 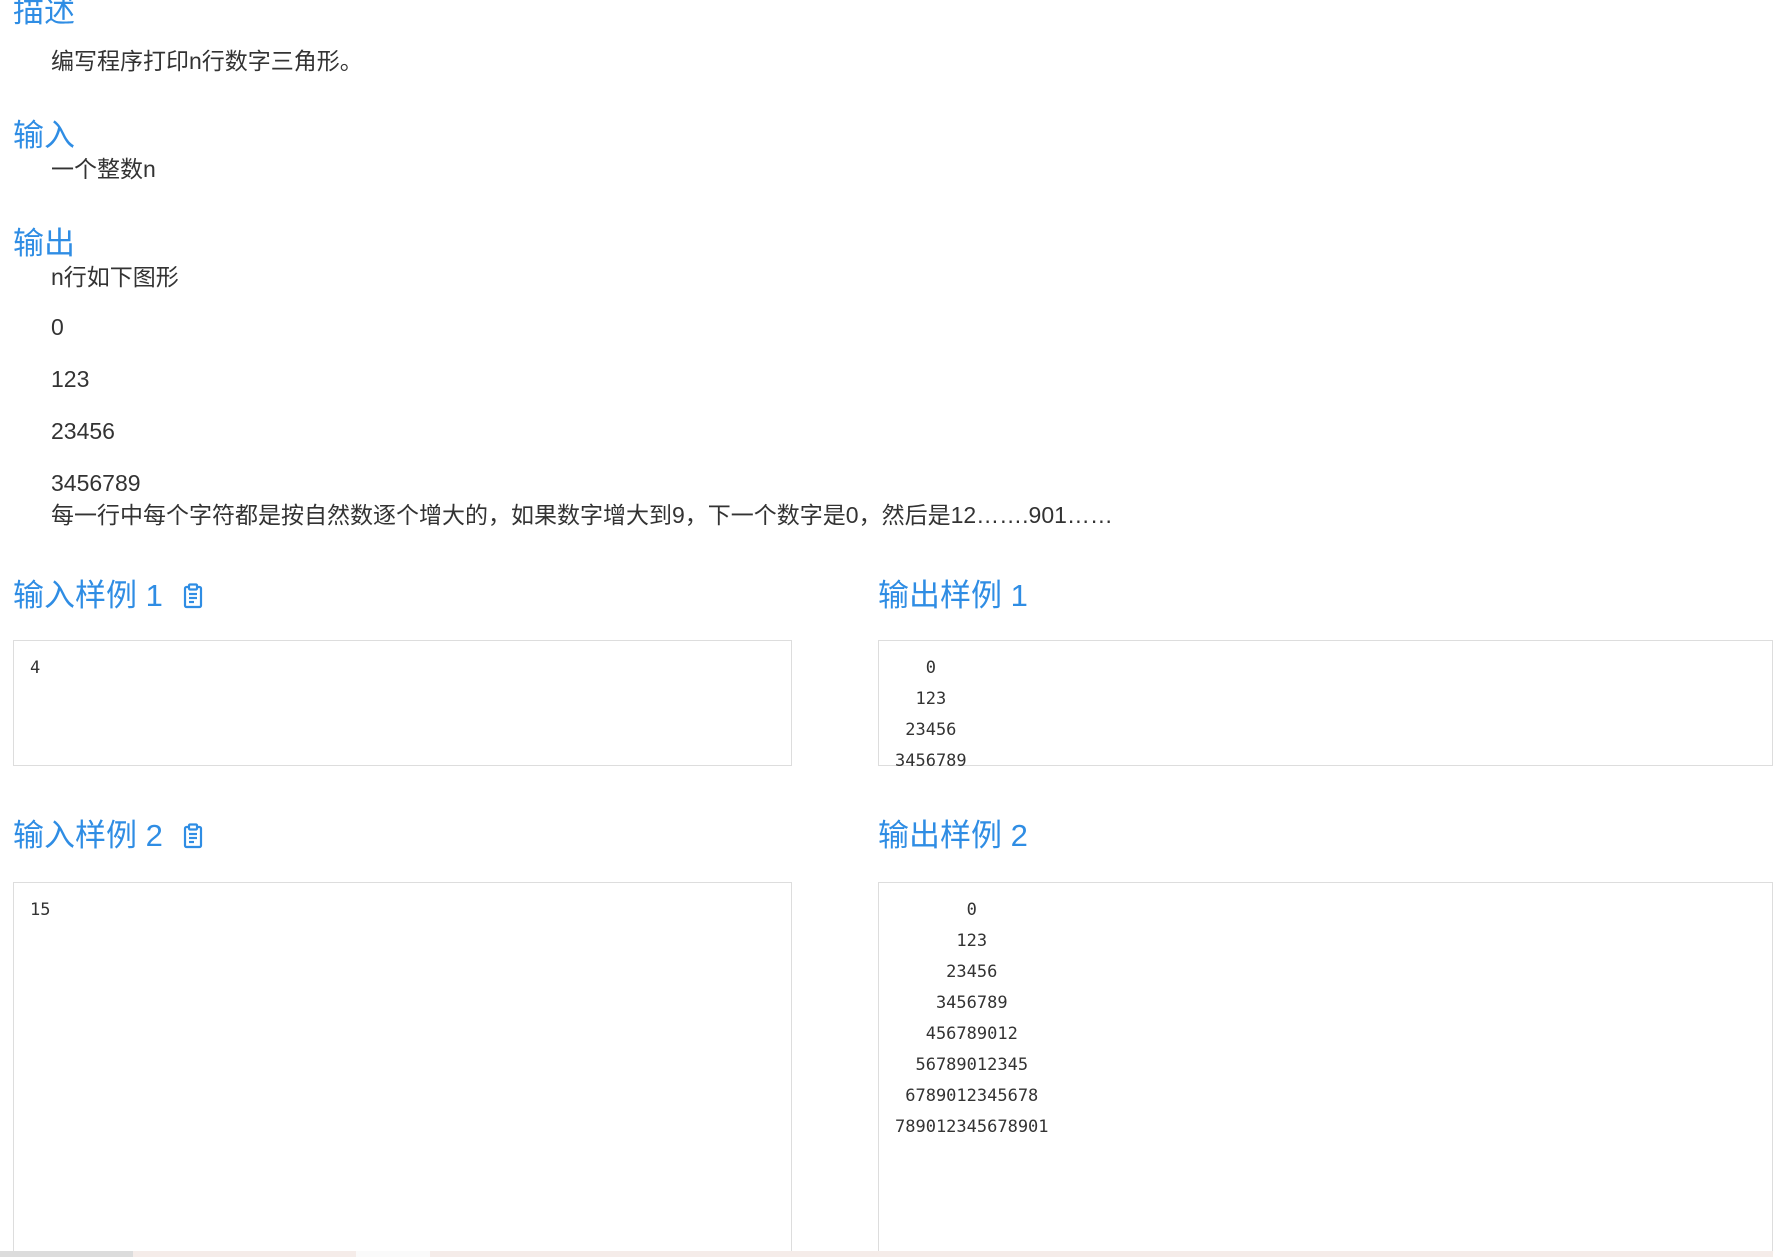 I want to click on input-sample-2-content: 15, so click(x=40, y=910).